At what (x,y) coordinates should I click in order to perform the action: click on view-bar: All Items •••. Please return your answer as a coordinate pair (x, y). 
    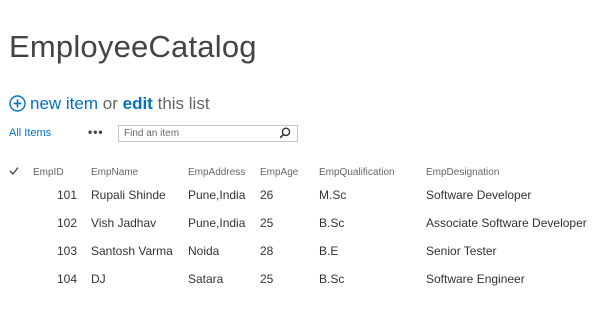
    Looking at the image, I should click on (159, 135).